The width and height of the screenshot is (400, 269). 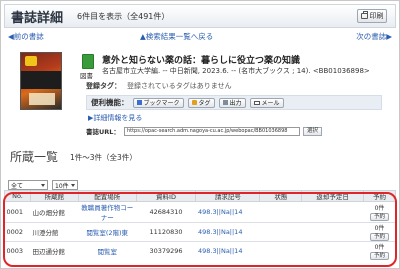 What do you see at coordinates (374, 36) in the screenshot?
I see `next-record-link: 次の書誌▶` at bounding box center [374, 36].